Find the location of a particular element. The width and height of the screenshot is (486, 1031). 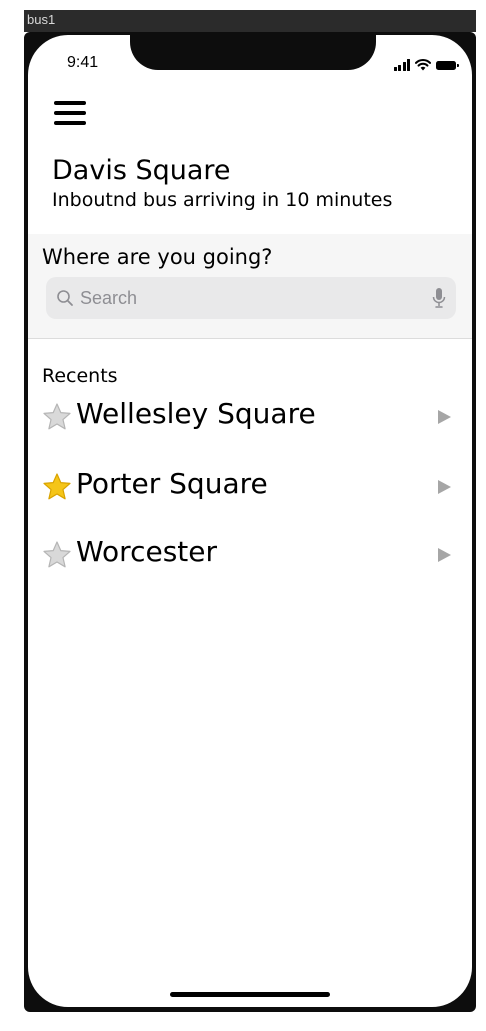

search-input is located at coordinates (250, 298).